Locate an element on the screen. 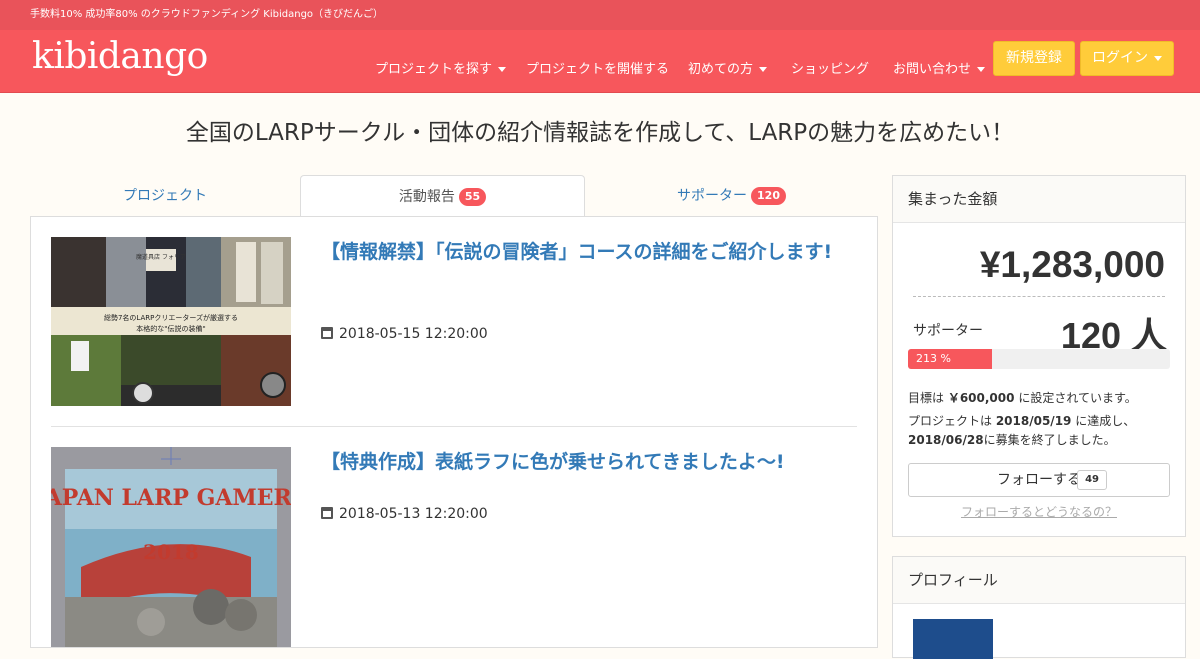 The height and width of the screenshot is (659, 1200). nav-shopping: ショッピング is located at coordinates (830, 67).